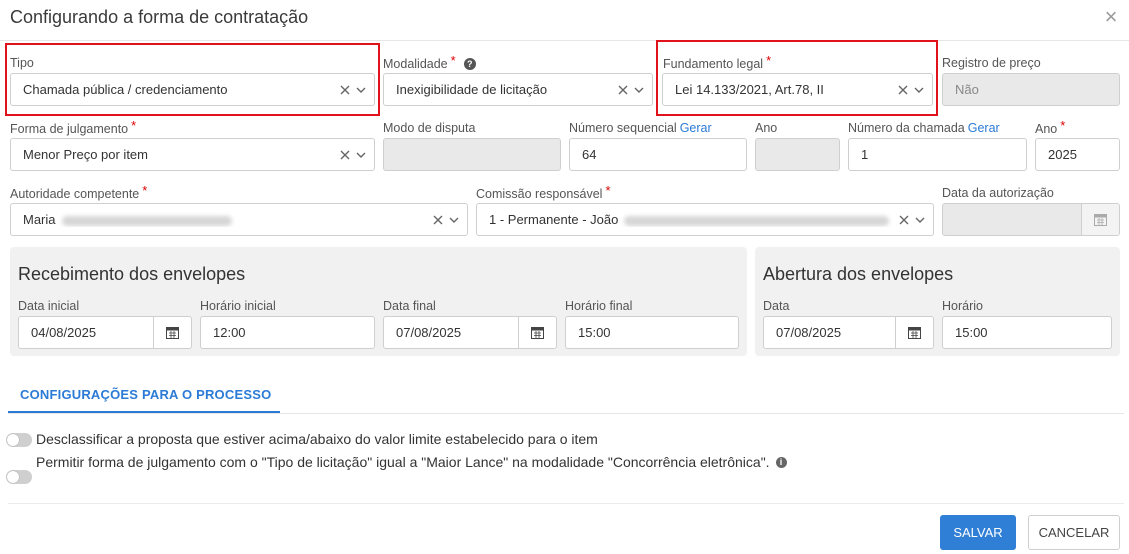  I want to click on info-icon: i, so click(781, 462).